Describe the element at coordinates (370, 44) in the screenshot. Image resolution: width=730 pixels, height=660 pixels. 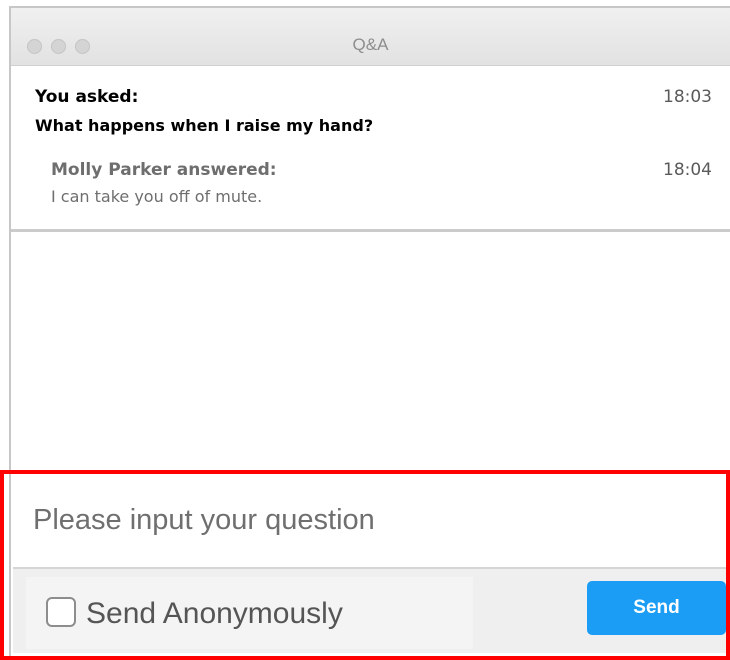
I see `window-title: Q&A` at that location.